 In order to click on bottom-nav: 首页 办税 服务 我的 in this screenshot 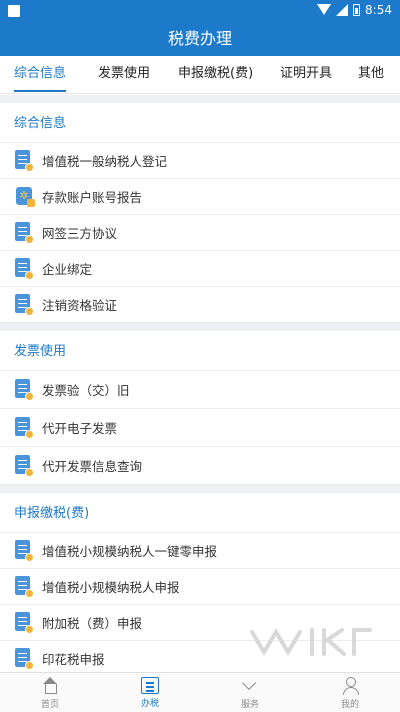, I will do `click(200, 692)`.